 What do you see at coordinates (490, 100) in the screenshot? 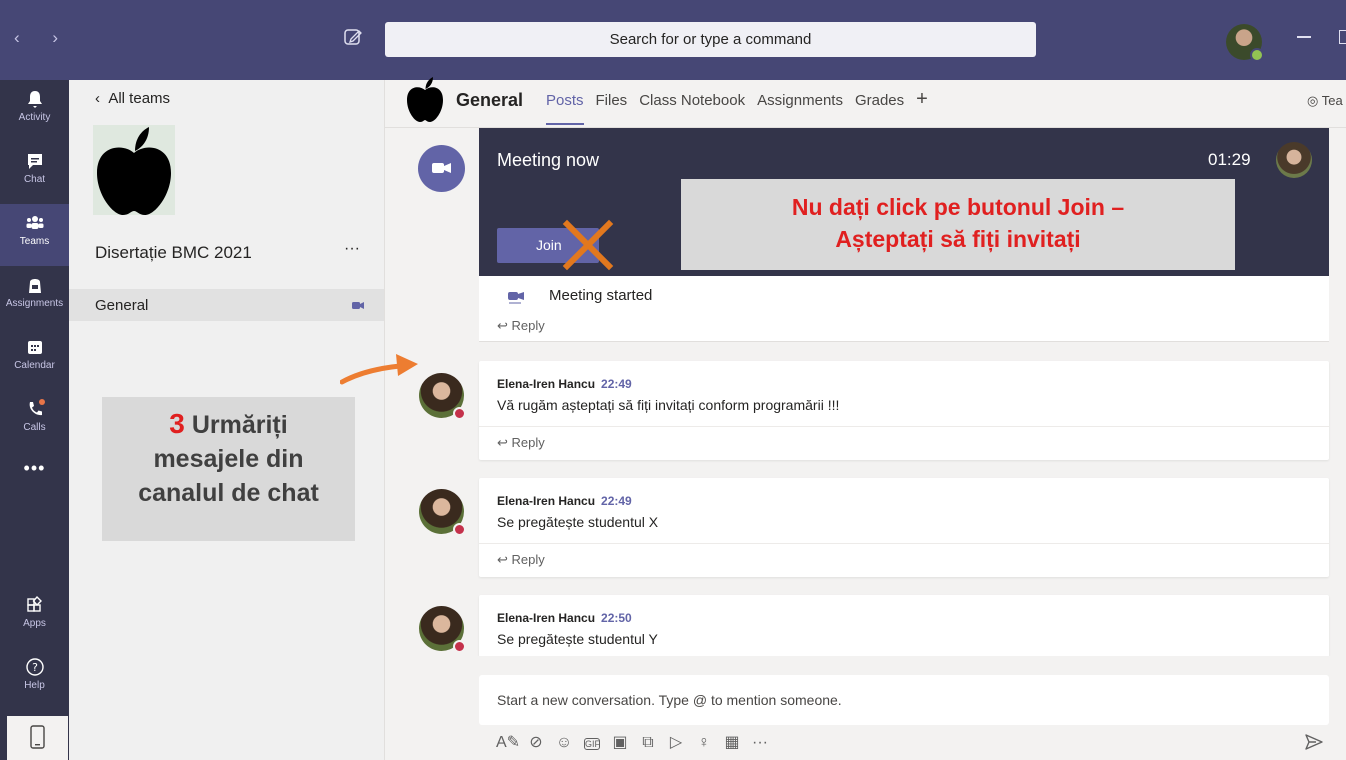
I see `channel-title: General` at bounding box center [490, 100].